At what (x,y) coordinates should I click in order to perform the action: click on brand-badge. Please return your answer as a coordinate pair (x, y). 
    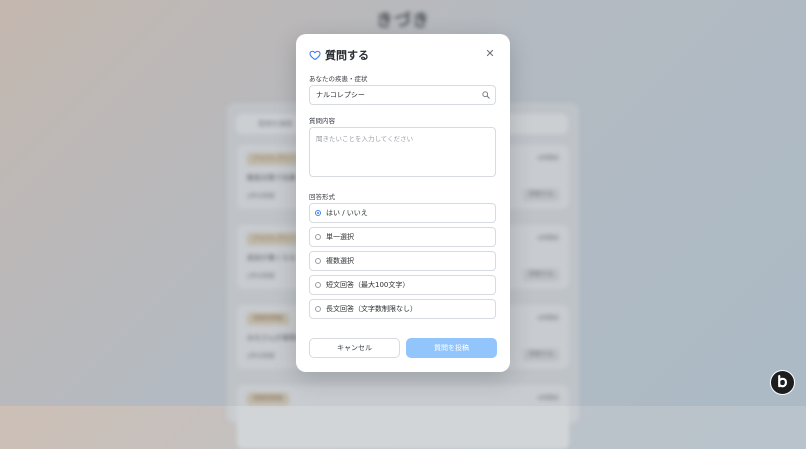
    Looking at the image, I should click on (782, 382).